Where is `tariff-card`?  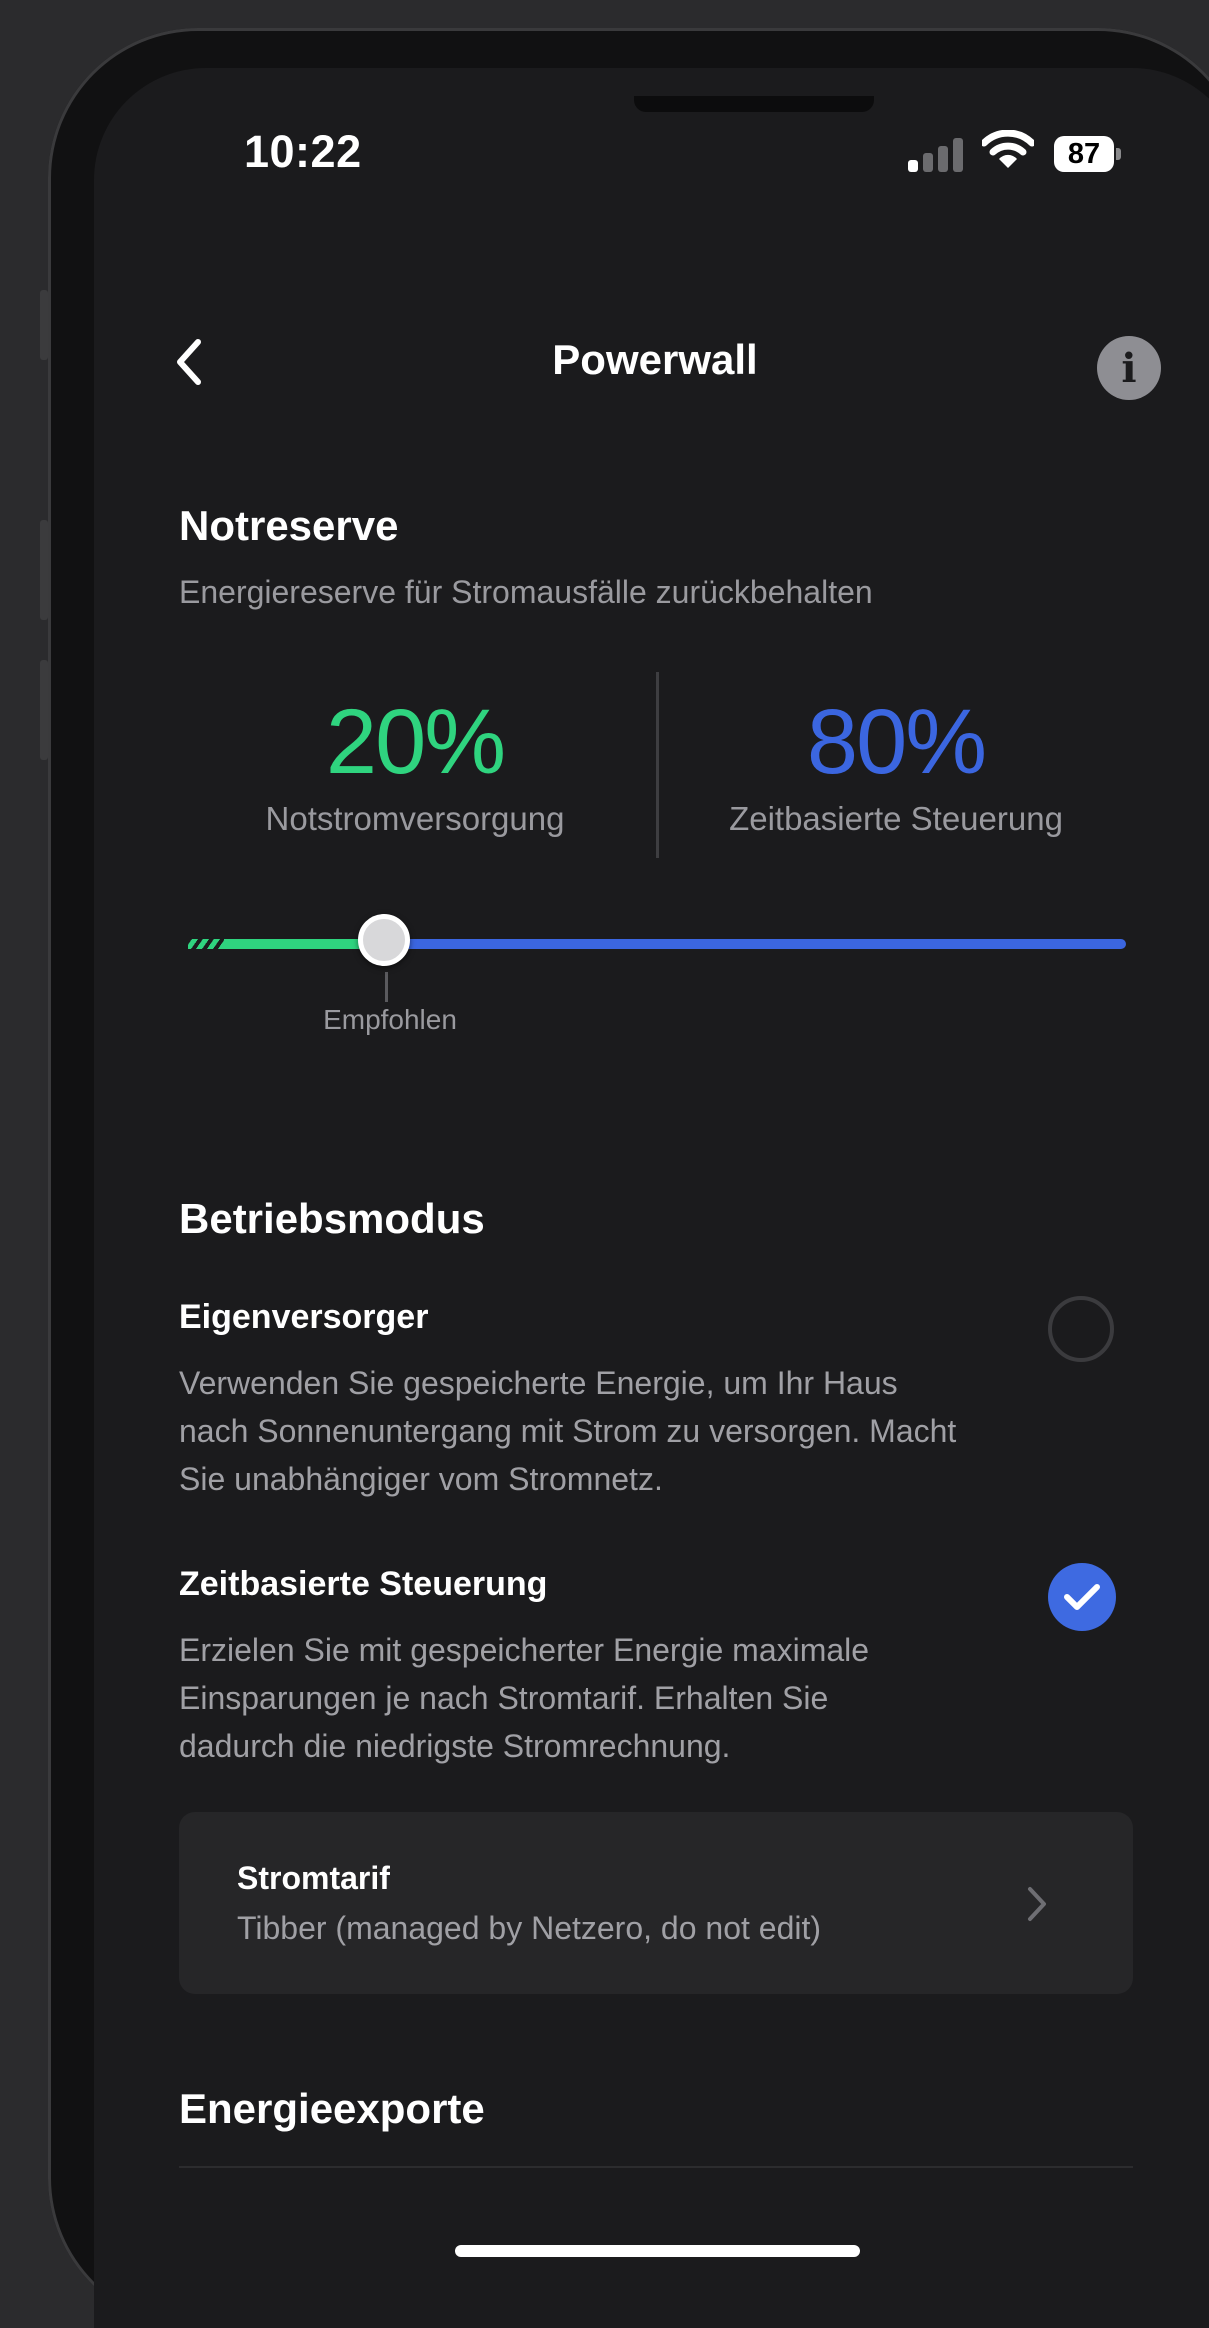
tariff-card is located at coordinates (656, 1903).